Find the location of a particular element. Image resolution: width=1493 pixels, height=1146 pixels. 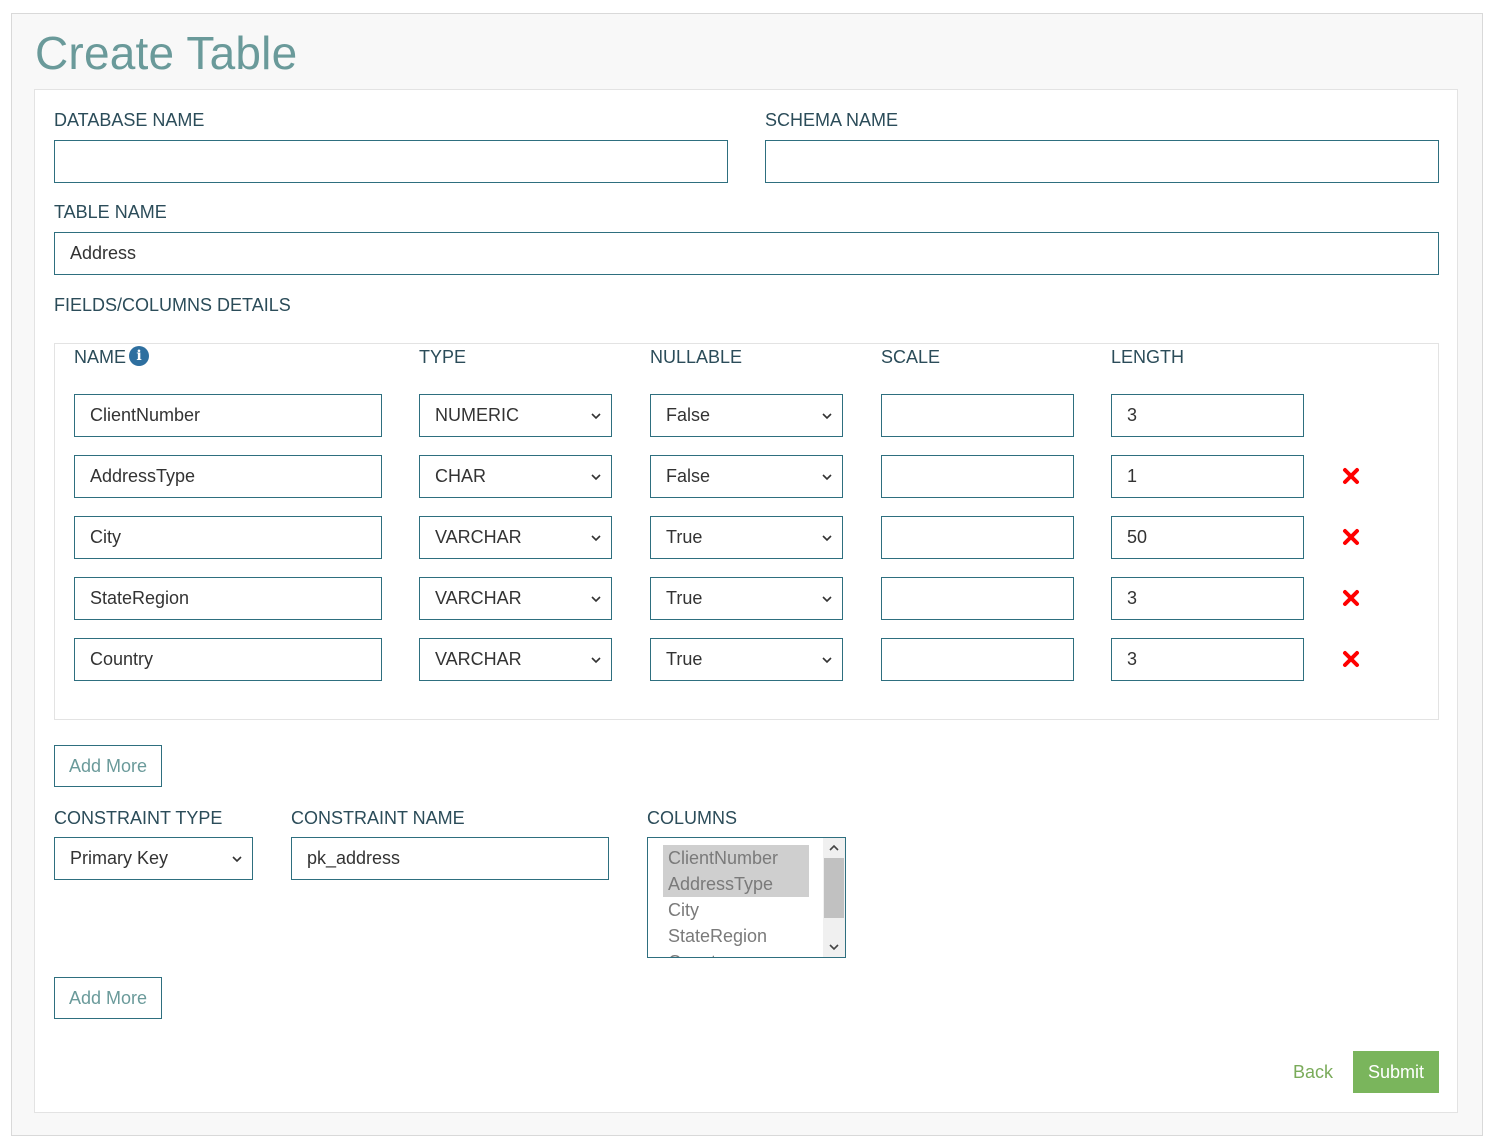

back-link: Back is located at coordinates (1313, 1072).